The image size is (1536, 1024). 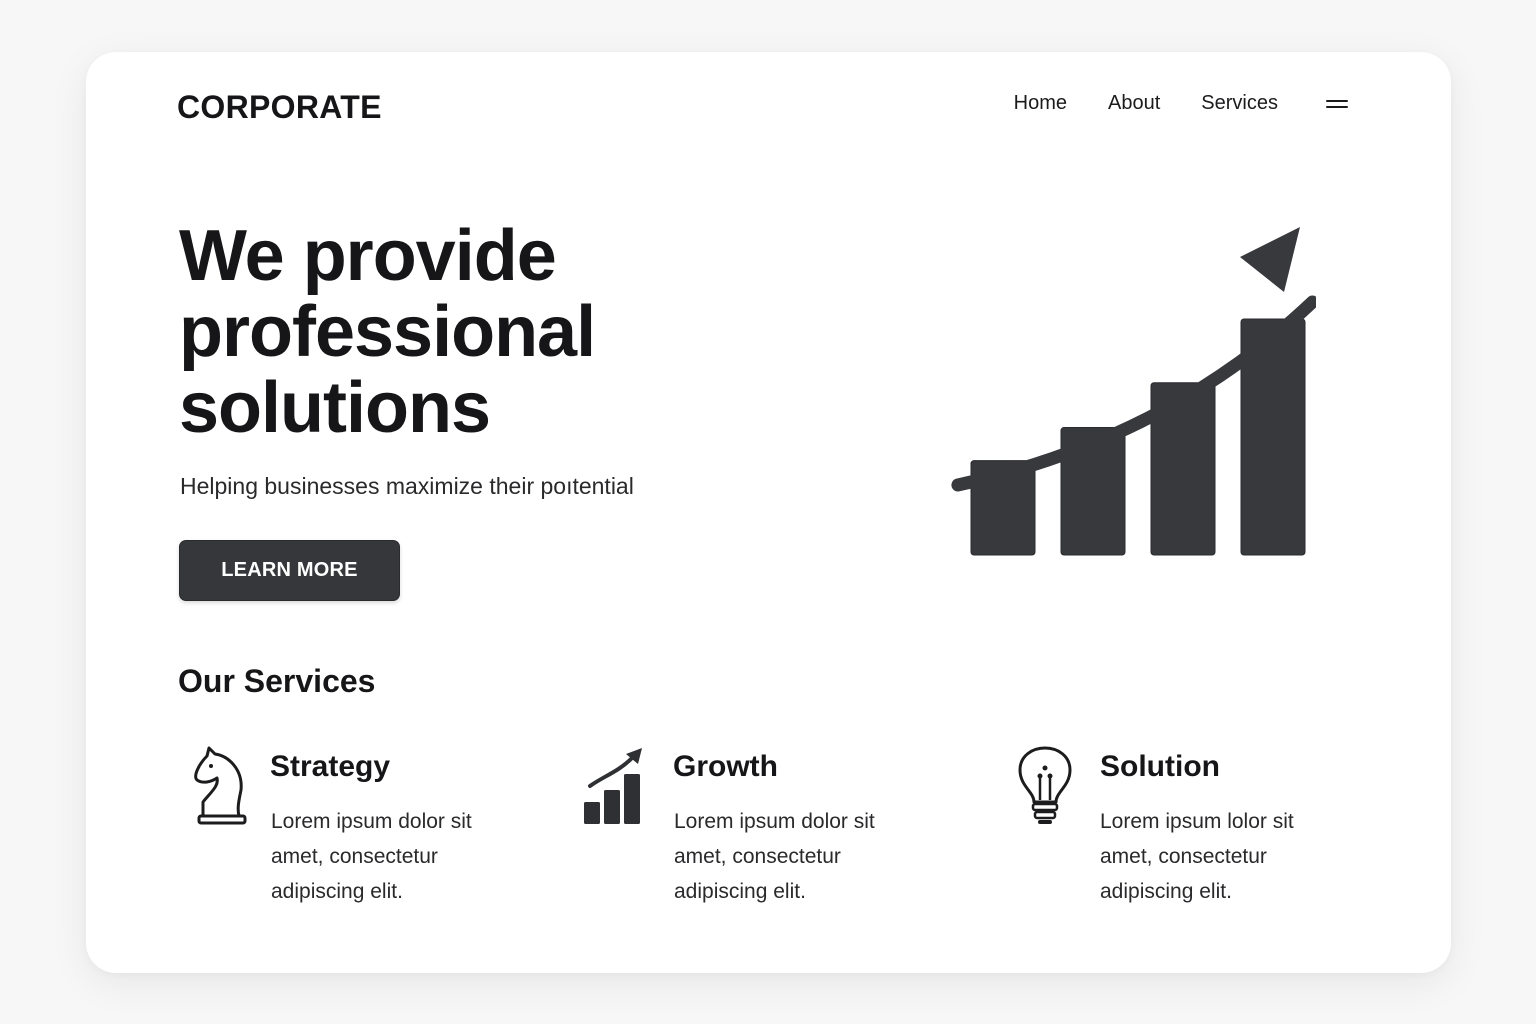 I want to click on hero-title: We provide professional solutions, so click(x=459, y=332).